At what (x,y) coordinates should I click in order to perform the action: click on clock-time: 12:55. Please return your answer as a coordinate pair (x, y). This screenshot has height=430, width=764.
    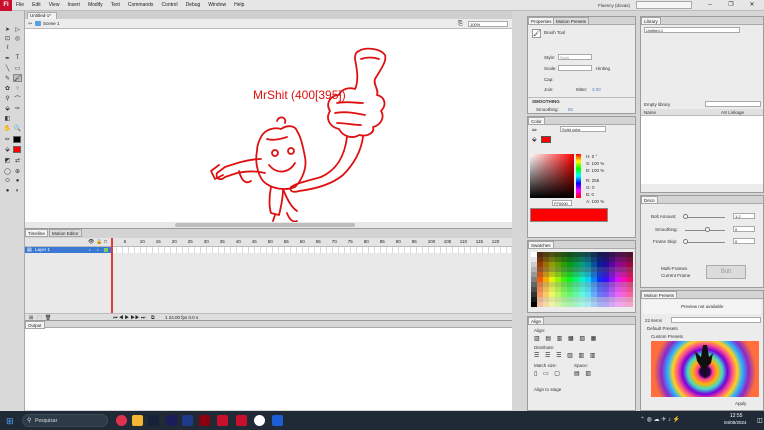
    Looking at the image, I should click on (736, 416).